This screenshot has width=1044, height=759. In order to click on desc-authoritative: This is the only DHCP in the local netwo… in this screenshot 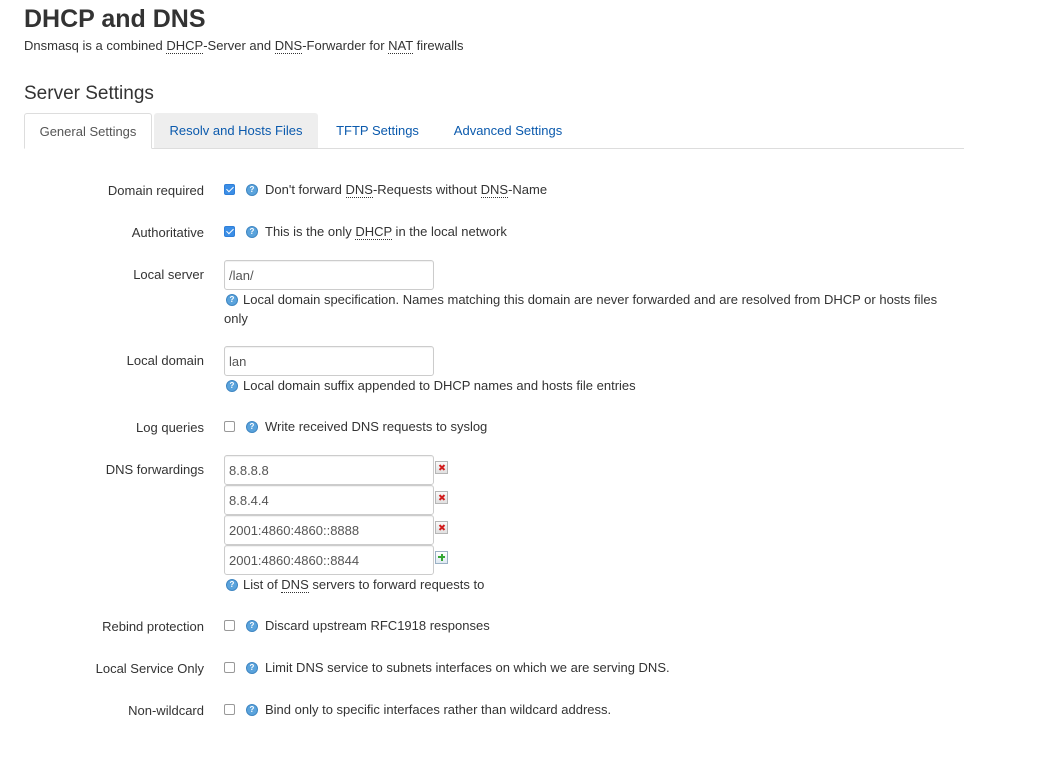, I will do `click(386, 232)`.